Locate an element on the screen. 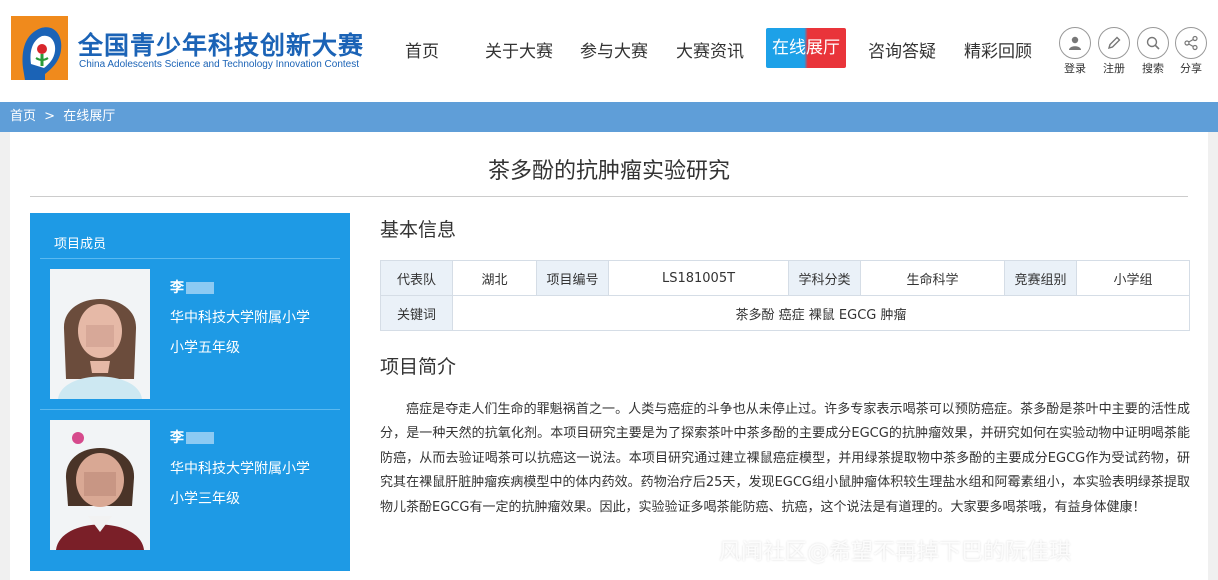 The height and width of the screenshot is (580, 1218). nav-participate: 参与大赛 is located at coordinates (614, 49).